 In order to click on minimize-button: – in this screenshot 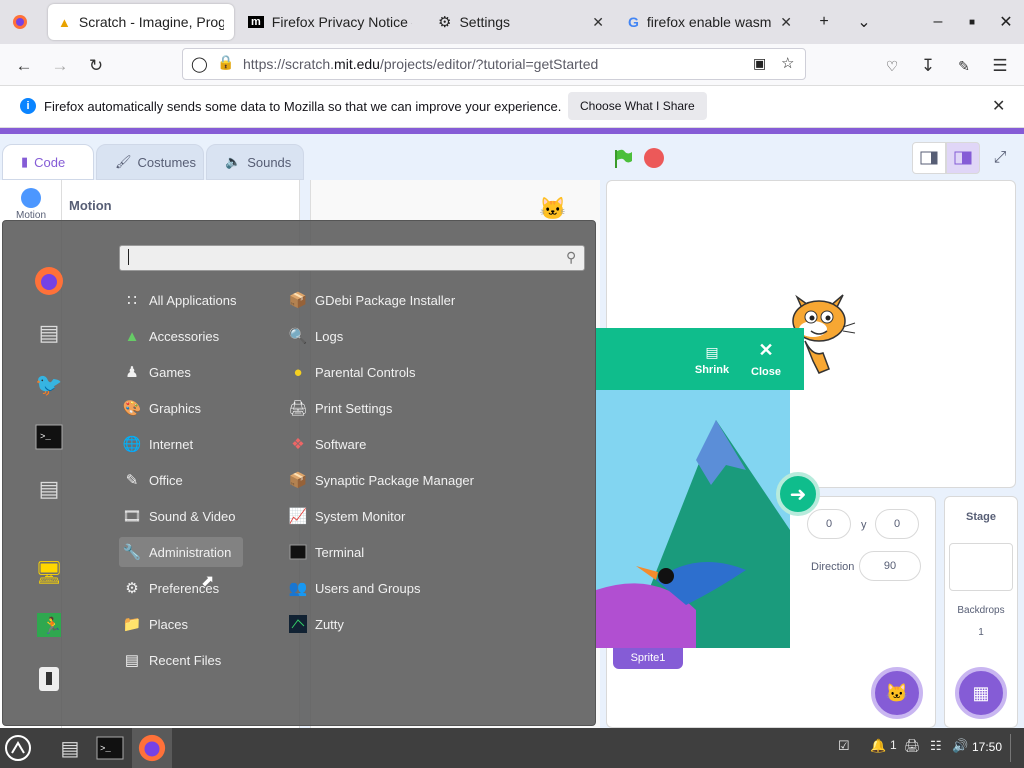, I will do `click(938, 22)`.